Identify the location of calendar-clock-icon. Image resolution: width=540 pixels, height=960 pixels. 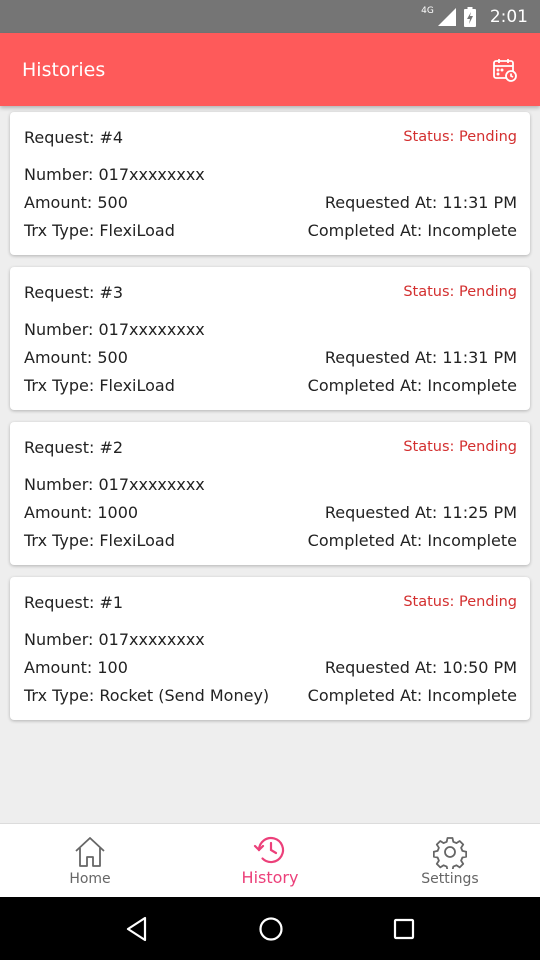
(505, 70).